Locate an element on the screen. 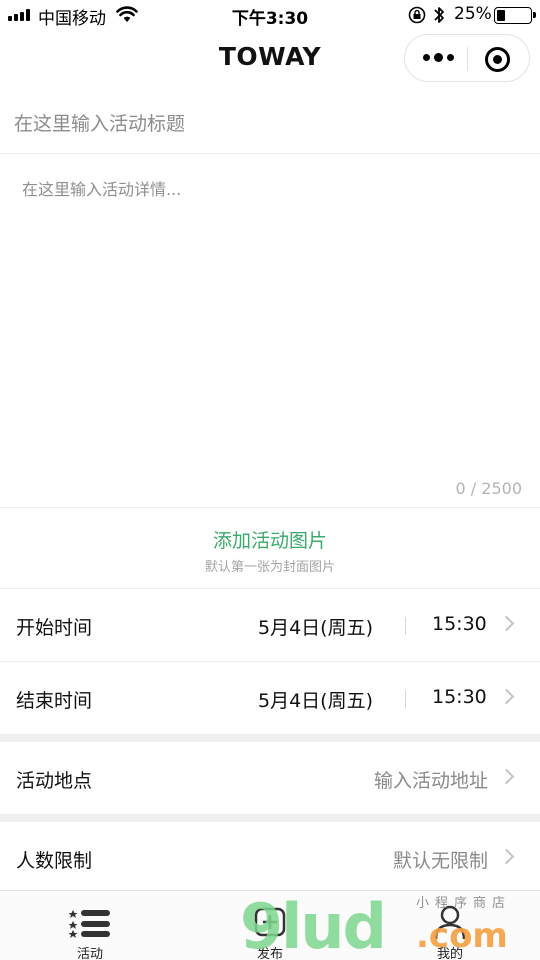 The image size is (540, 960). mini-program-capsule is located at coordinates (467, 58).